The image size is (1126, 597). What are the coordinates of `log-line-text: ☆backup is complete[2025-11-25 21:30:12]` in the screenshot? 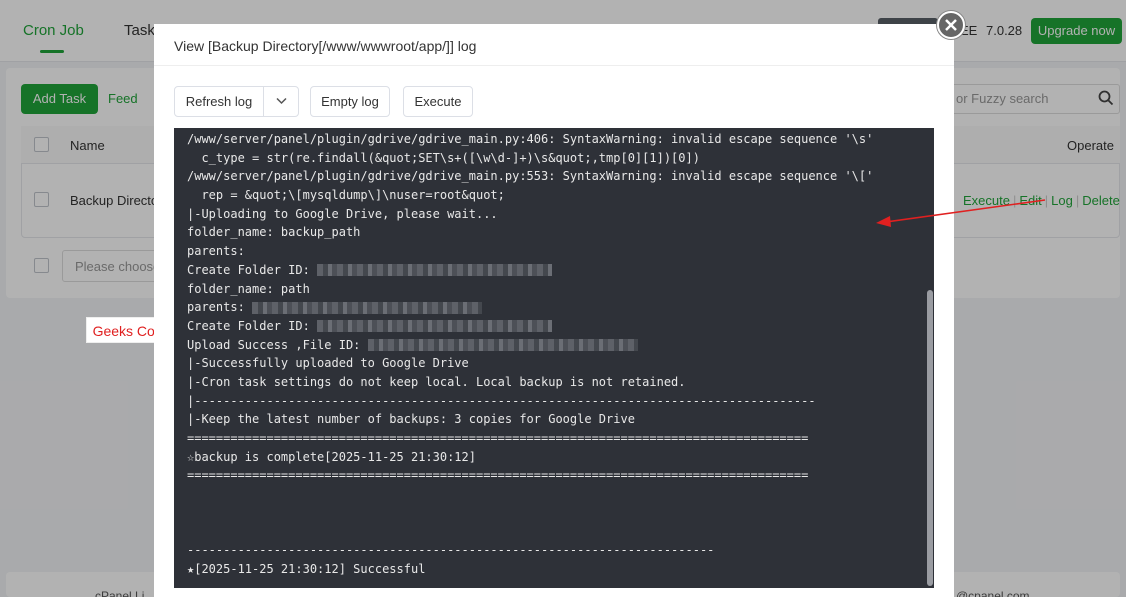 It's located at (331, 456).